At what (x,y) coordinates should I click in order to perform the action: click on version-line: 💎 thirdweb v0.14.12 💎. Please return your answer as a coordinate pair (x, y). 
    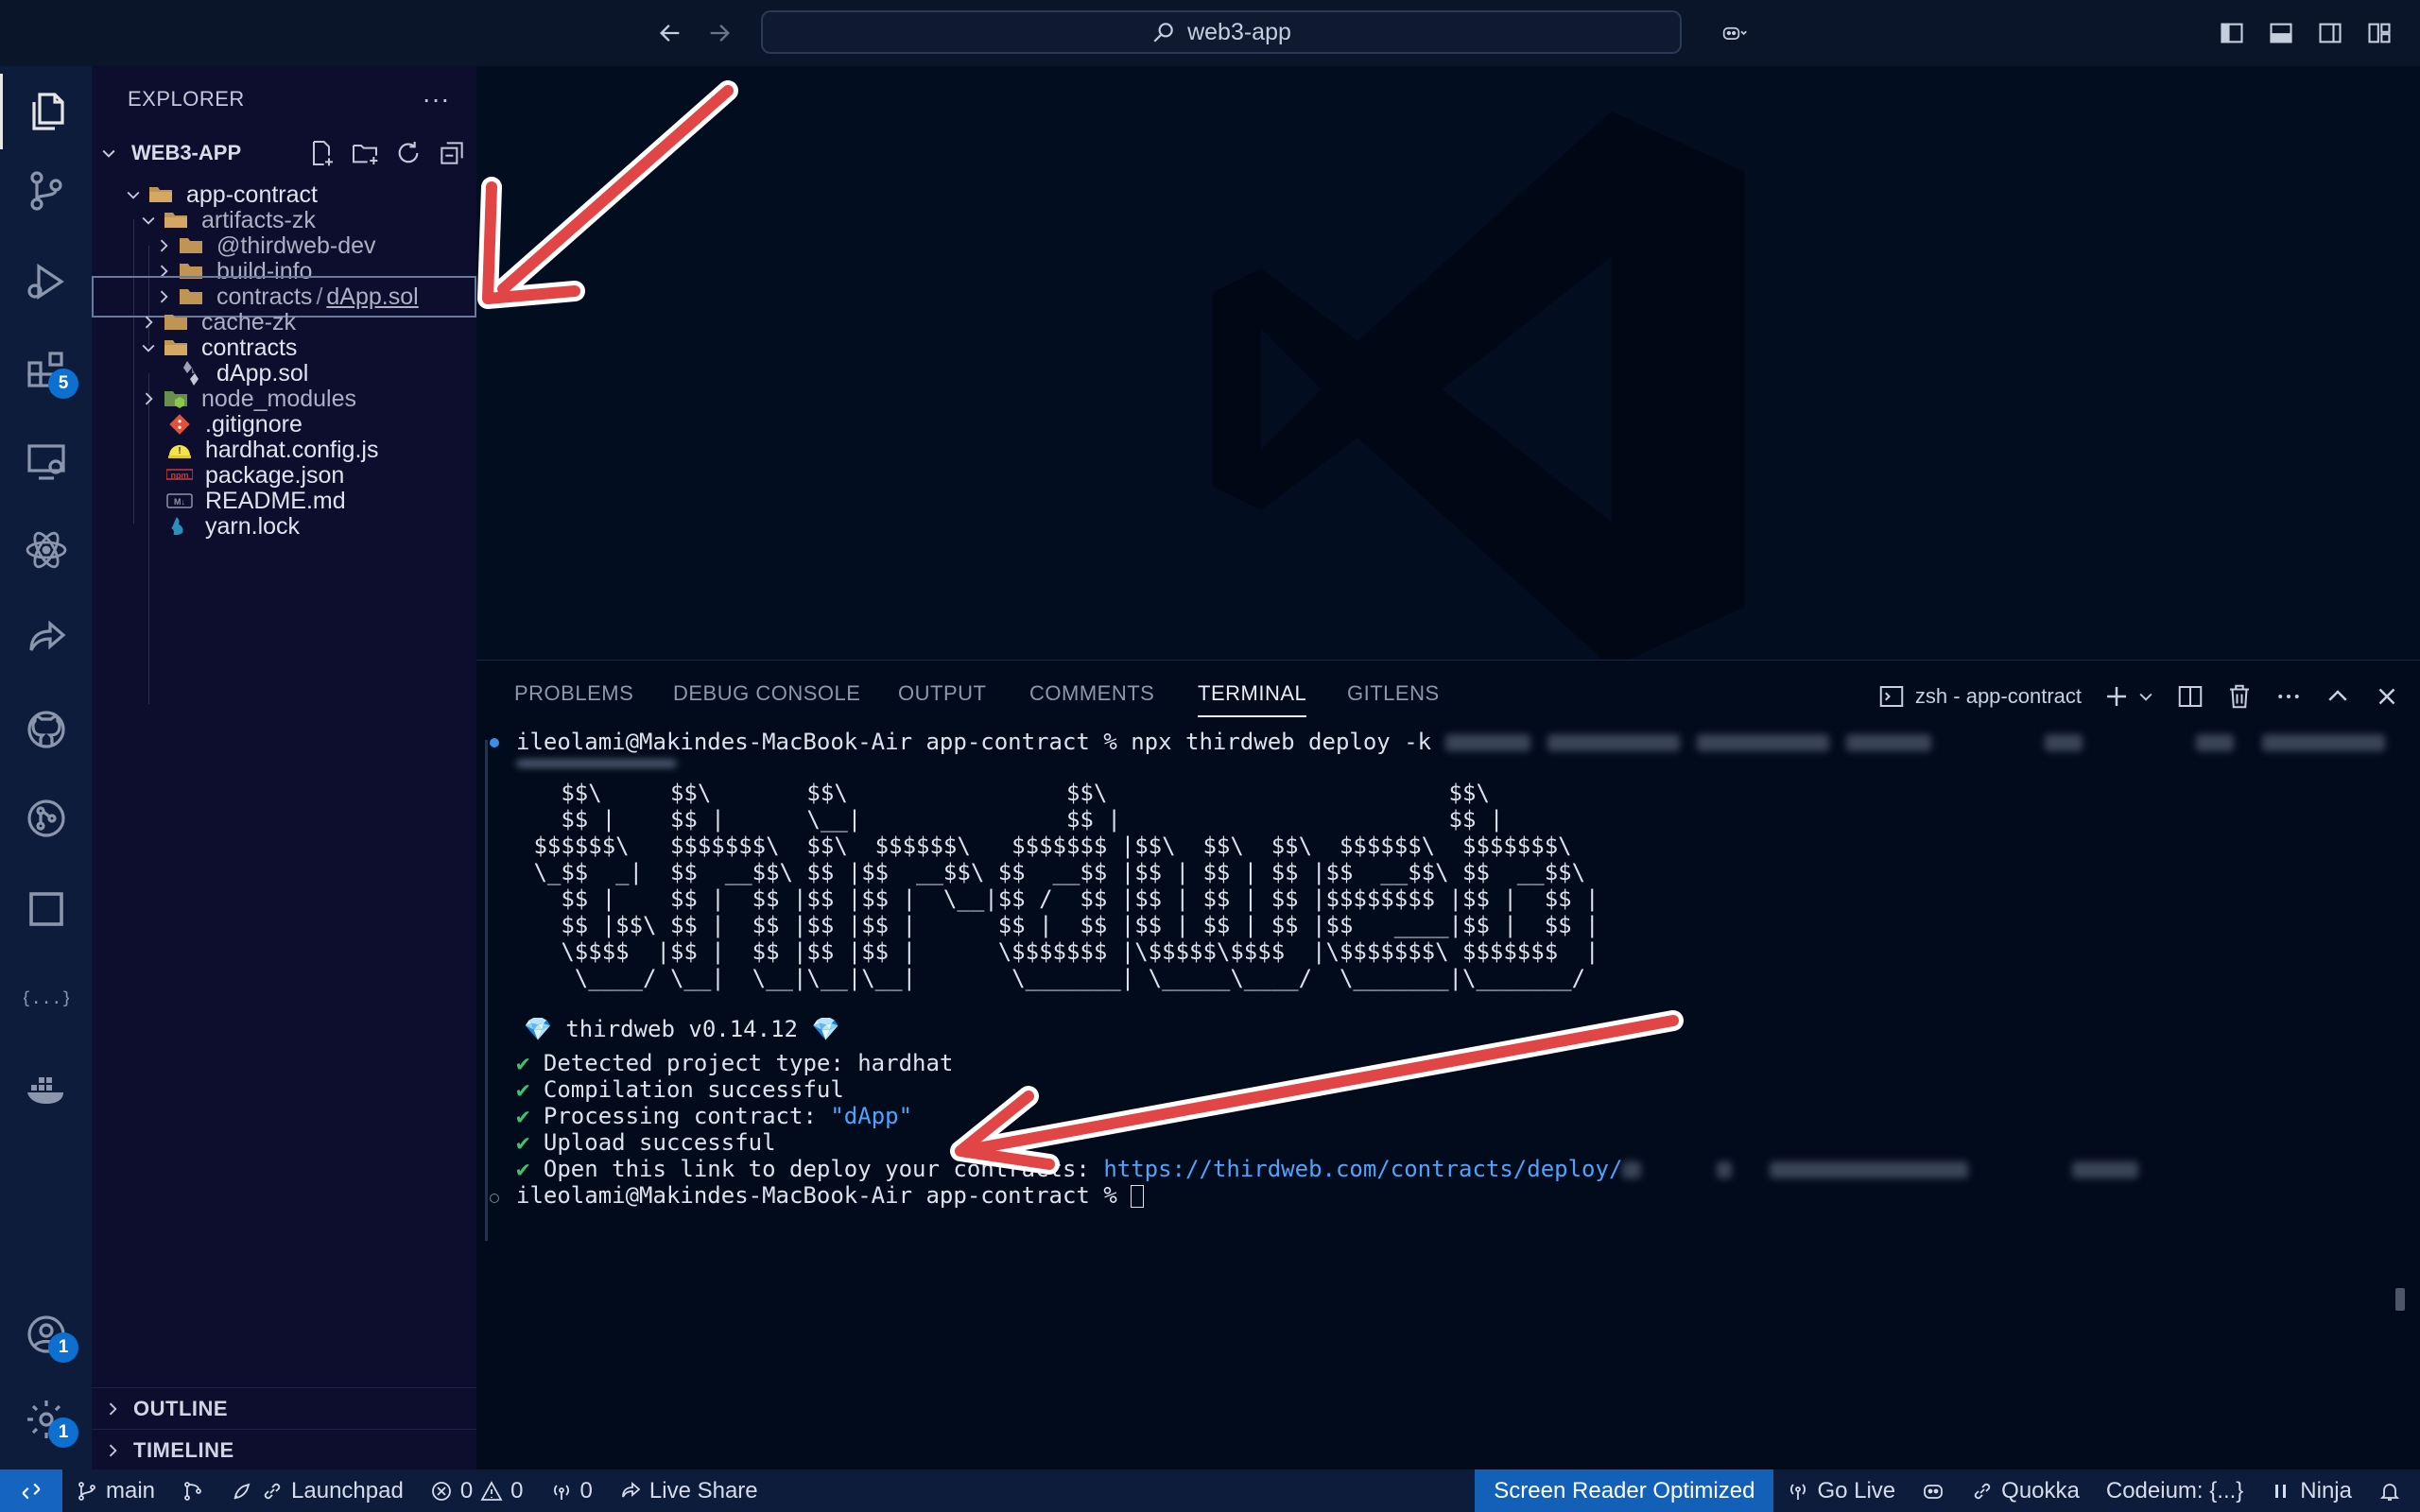
    Looking at the image, I should click on (682, 1029).